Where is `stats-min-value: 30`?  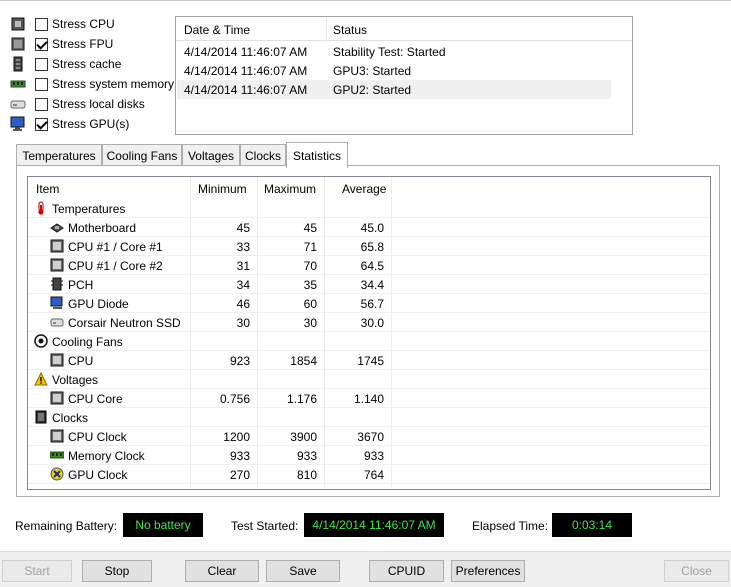 stats-min-value: 30 is located at coordinates (243, 323).